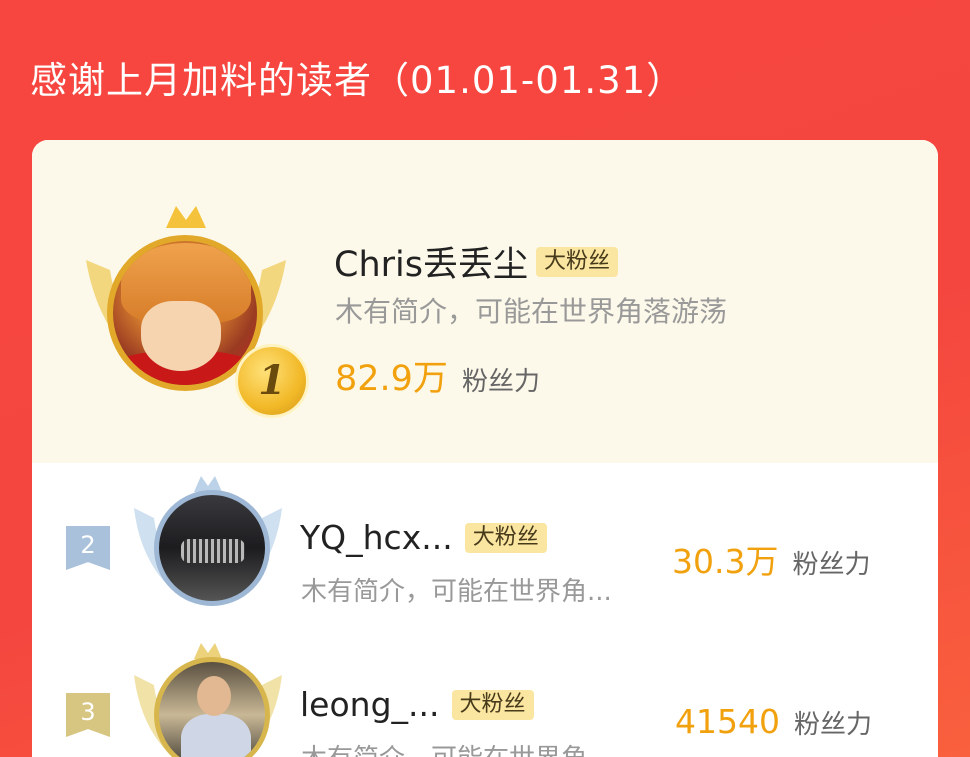 The height and width of the screenshot is (757, 970). I want to click on top-fan-name-row: Chris丢丢尘 大粉丝, so click(476, 261).